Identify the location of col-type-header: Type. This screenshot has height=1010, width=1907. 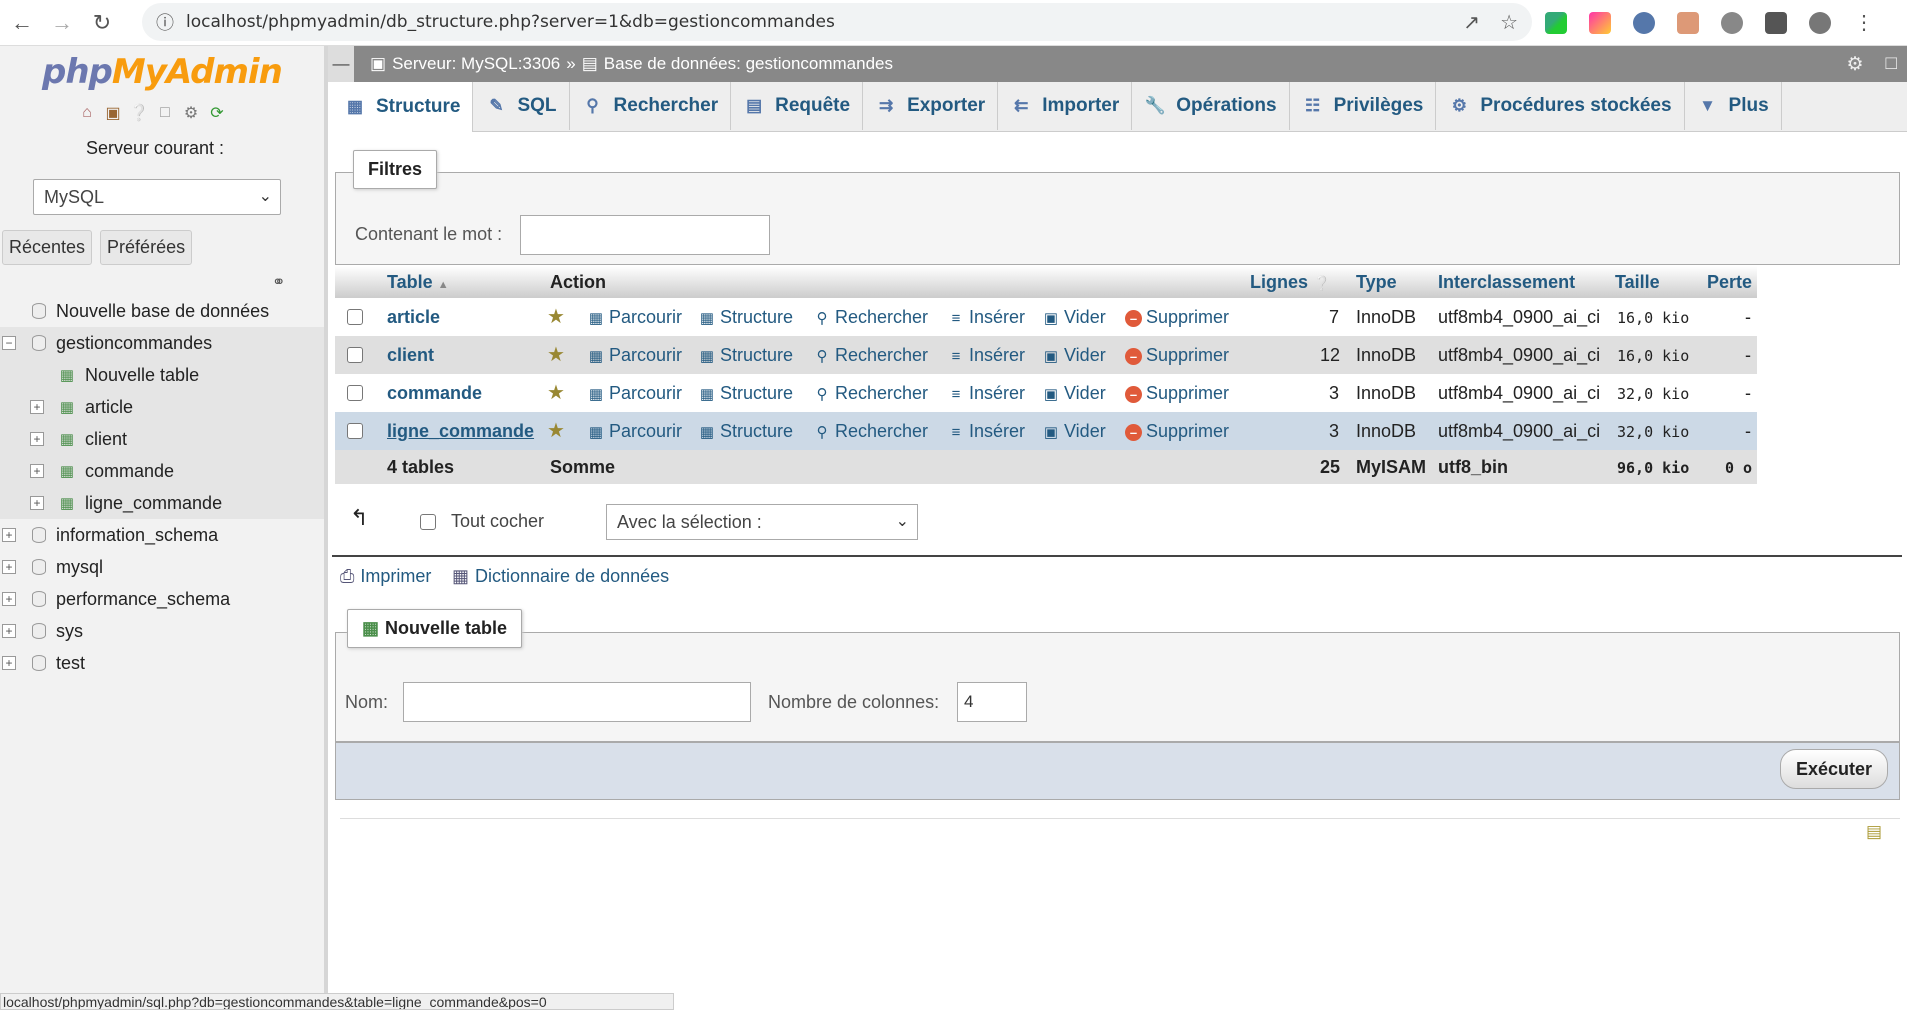
(1376, 282).